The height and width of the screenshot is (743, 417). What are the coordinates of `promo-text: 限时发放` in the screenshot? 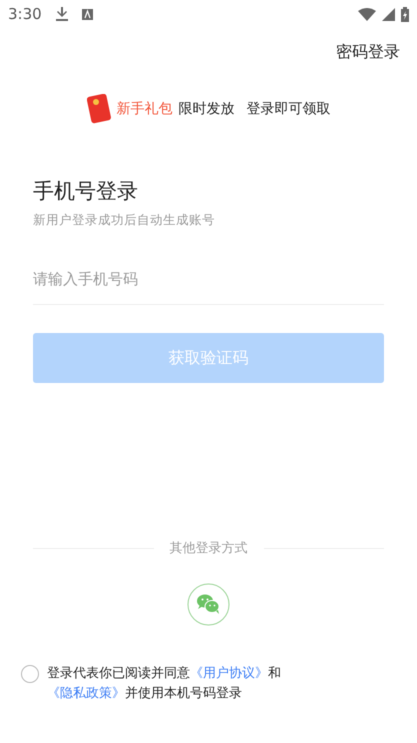 It's located at (206, 109).